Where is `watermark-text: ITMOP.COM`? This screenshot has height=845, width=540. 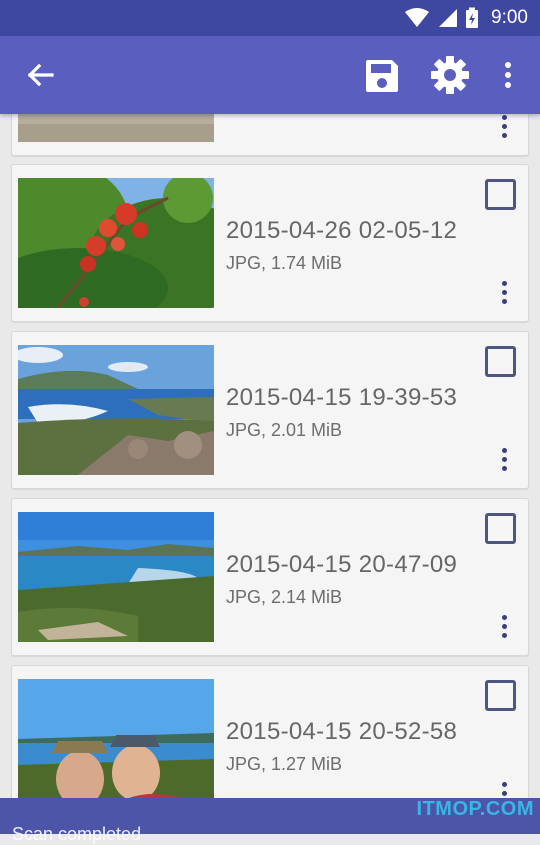 watermark-text: ITMOP.COM is located at coordinates (475, 809).